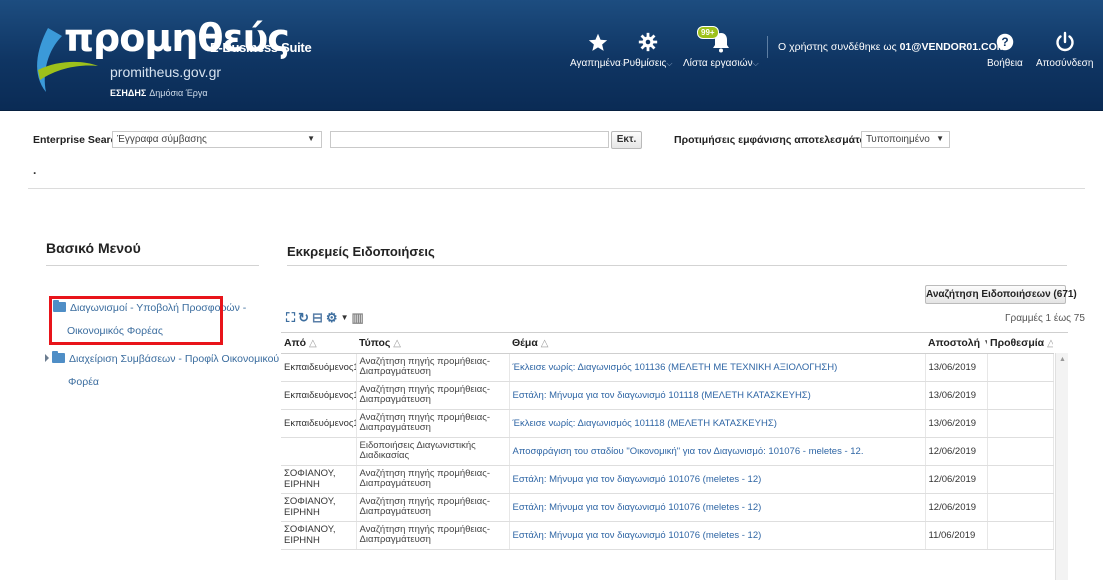 This screenshot has height=580, width=1103. What do you see at coordinates (956, 343) in the screenshot?
I see `column-header-sent: Αποστολή ▼` at bounding box center [956, 343].